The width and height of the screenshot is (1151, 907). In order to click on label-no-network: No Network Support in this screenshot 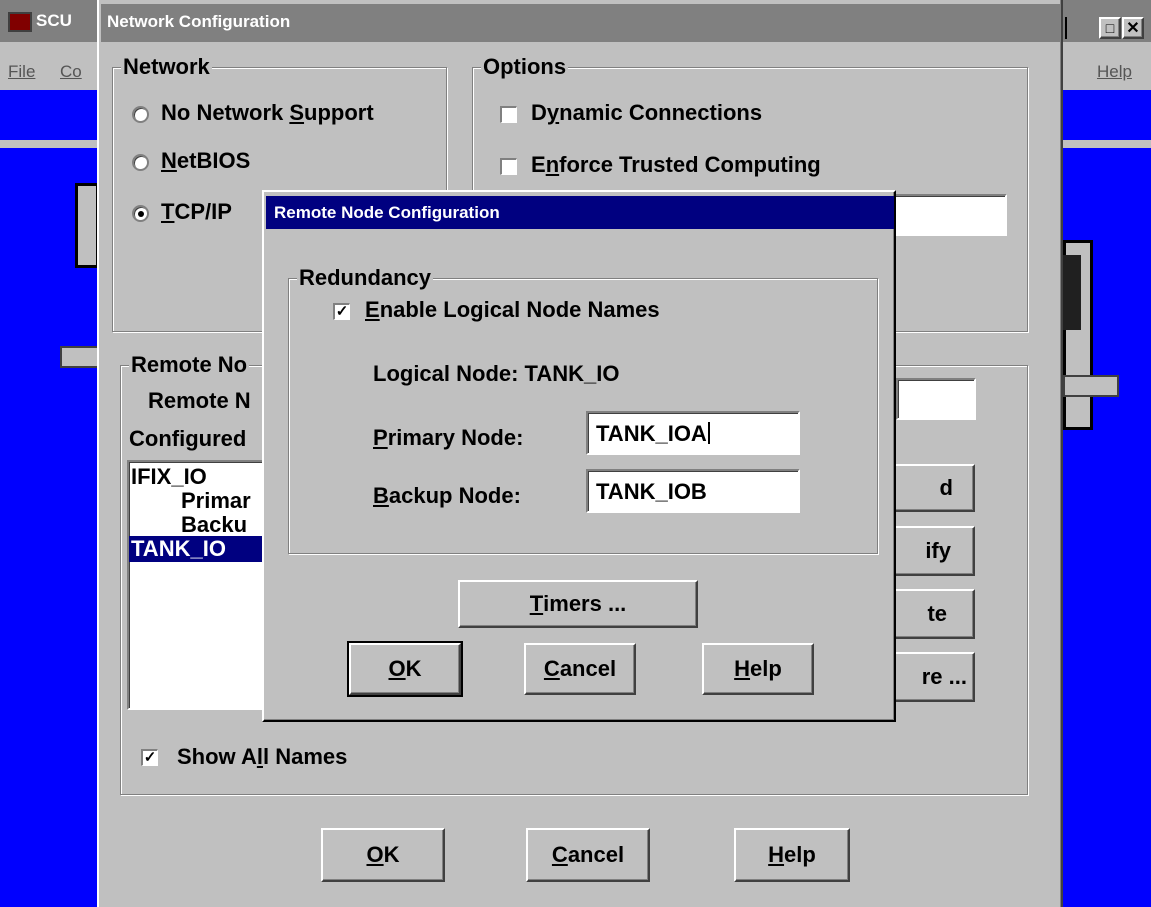, I will do `click(267, 113)`.